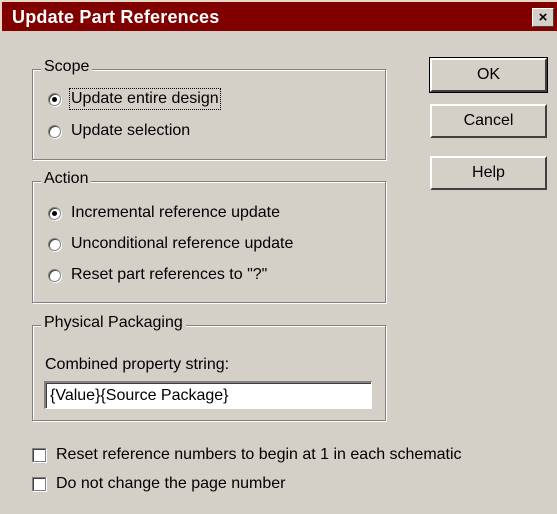  I want to click on radio-unconditional-reference-update: Unconditional reference update, so click(170, 244).